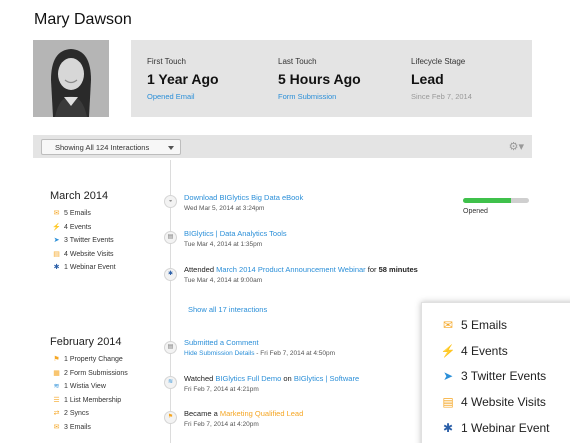 The height and width of the screenshot is (443, 570). Describe the element at coordinates (76, 413) in the screenshot. I see `stat-label: 2 Syncs` at that location.